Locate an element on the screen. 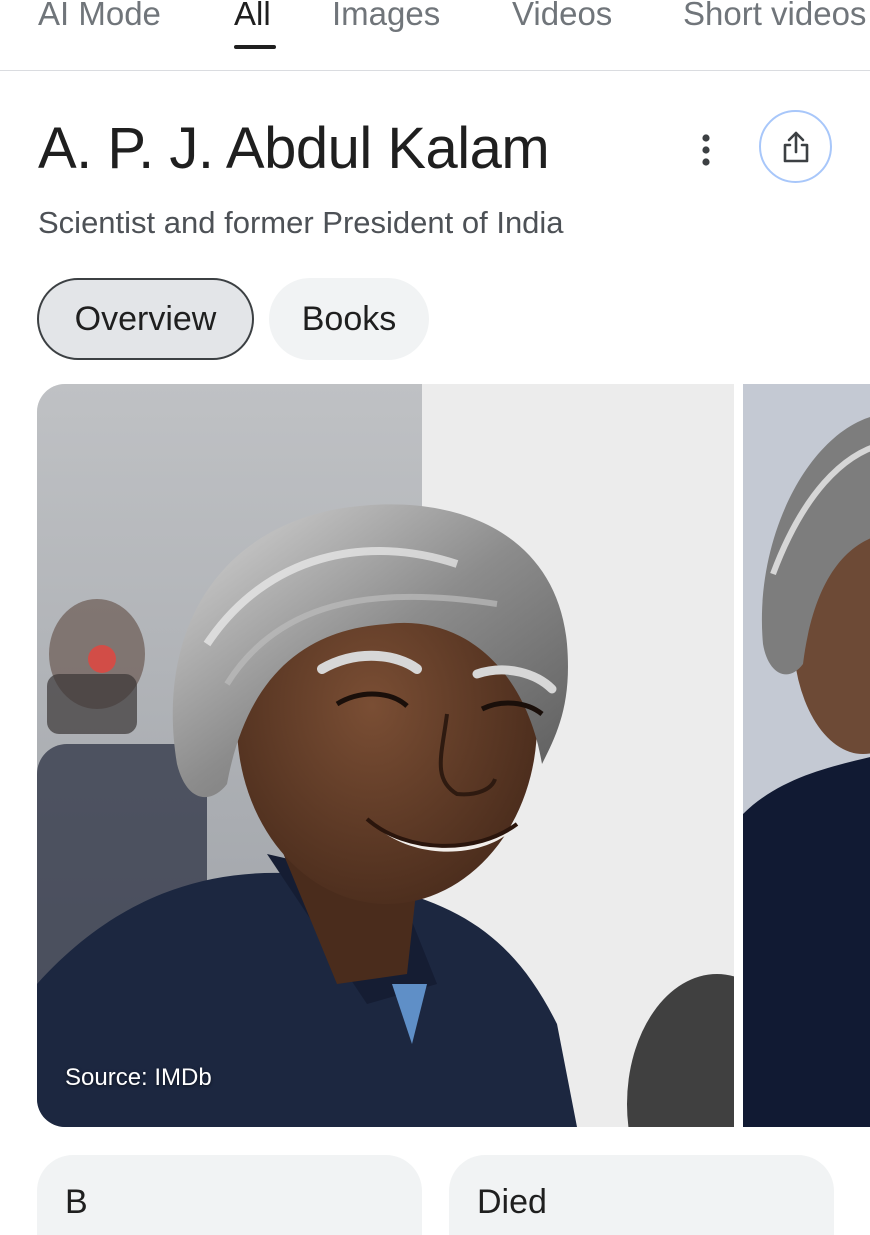 This screenshot has height=1235, width=870. search-tabs-bar: AI Mode All Images Videos Short videos is located at coordinates (435, 35).